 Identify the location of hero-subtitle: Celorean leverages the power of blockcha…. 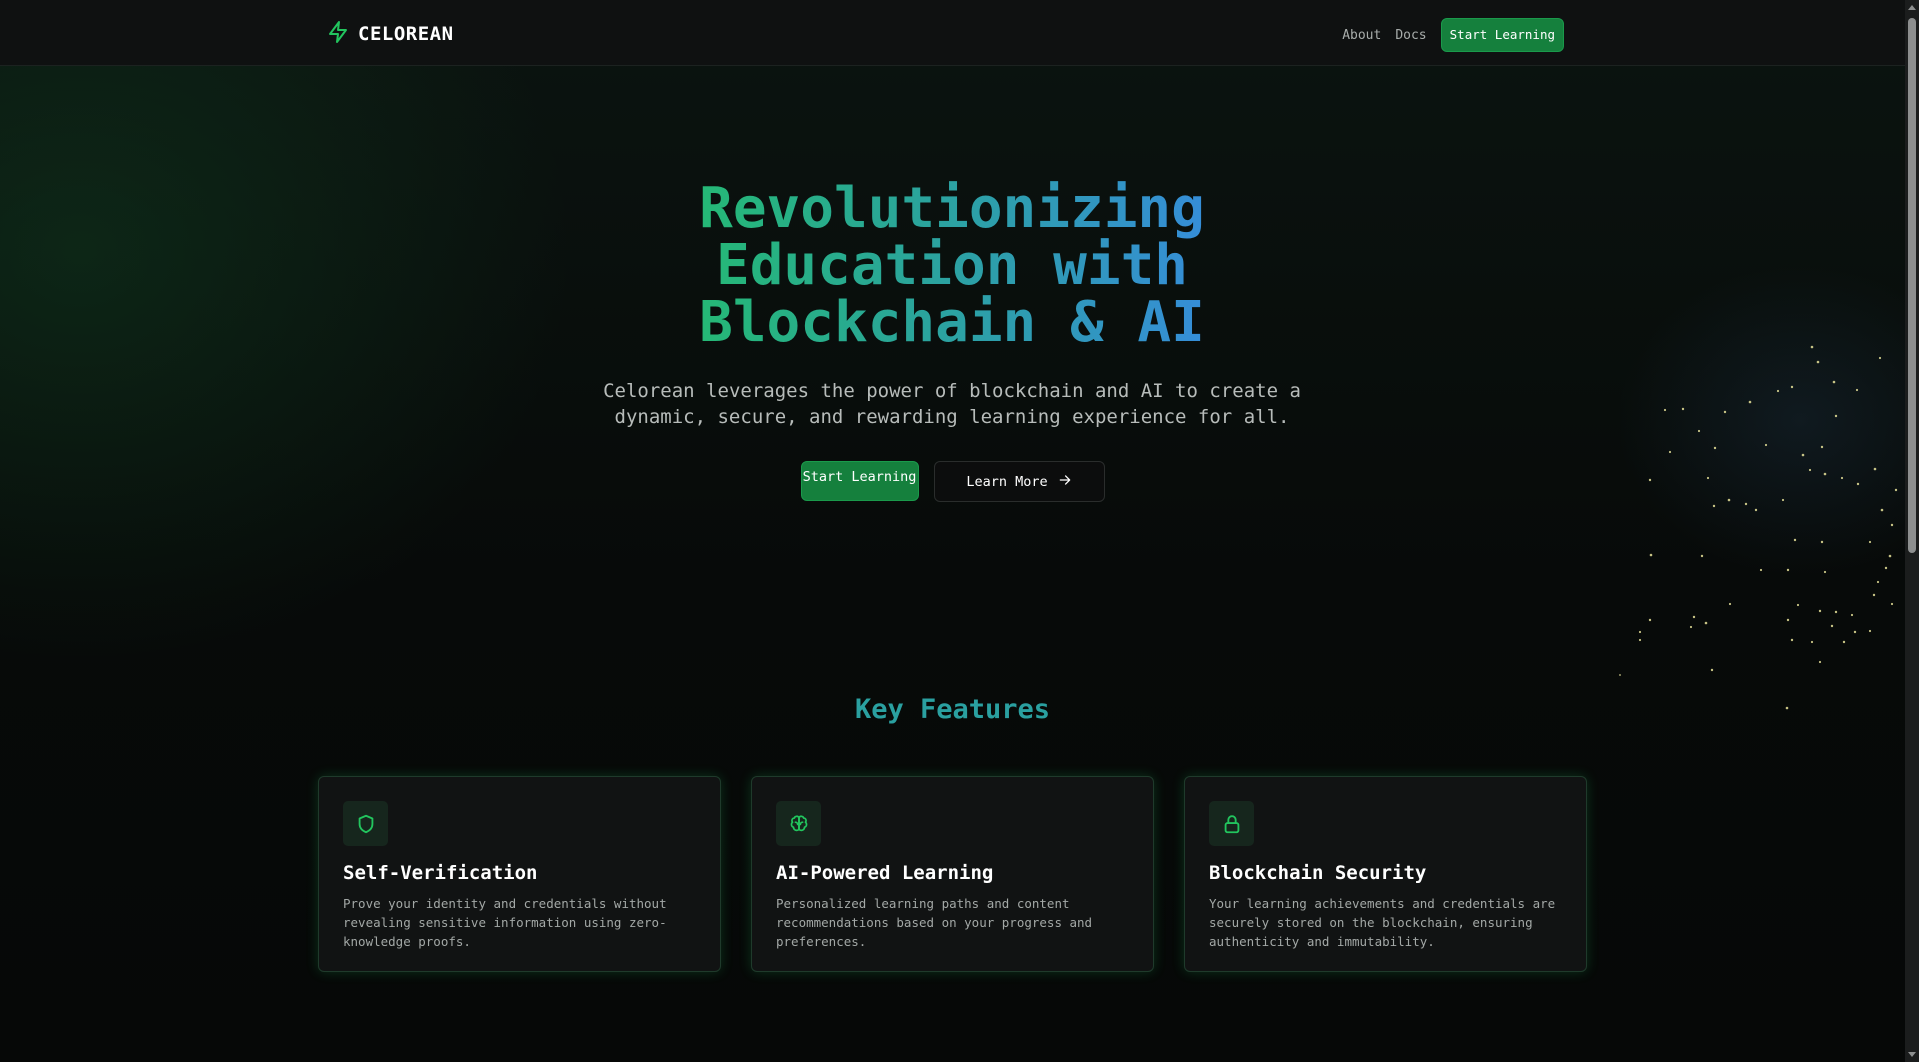
(952, 404).